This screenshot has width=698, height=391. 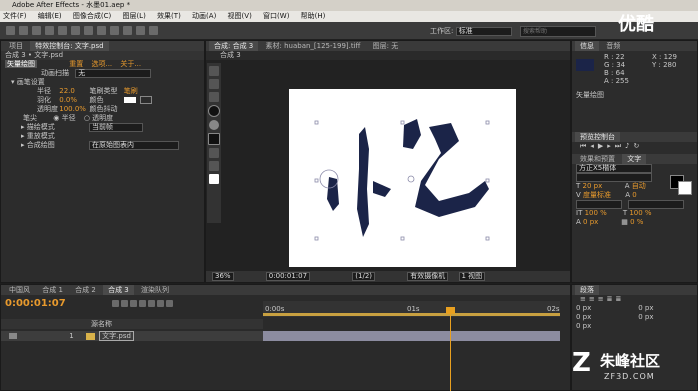 What do you see at coordinates (611, 299) in the screenshot?
I see `justify-icon: ≣` at bounding box center [611, 299].